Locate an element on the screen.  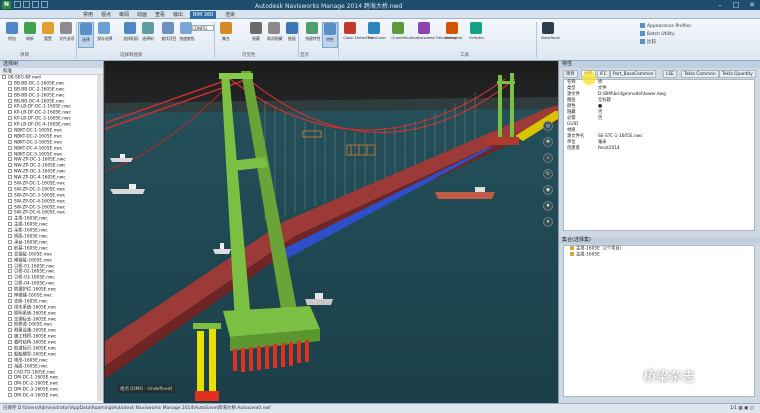
steeringwheel-icon: ◎ is located at coordinates (548, 126).